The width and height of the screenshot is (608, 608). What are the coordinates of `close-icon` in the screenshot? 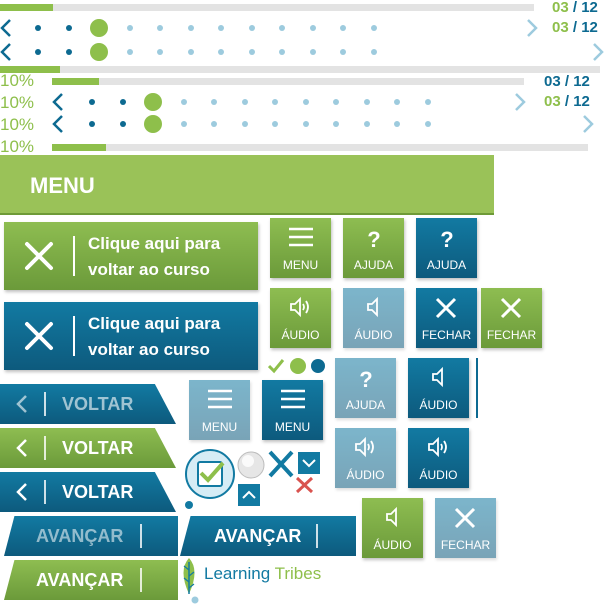 It's located at (465, 518).